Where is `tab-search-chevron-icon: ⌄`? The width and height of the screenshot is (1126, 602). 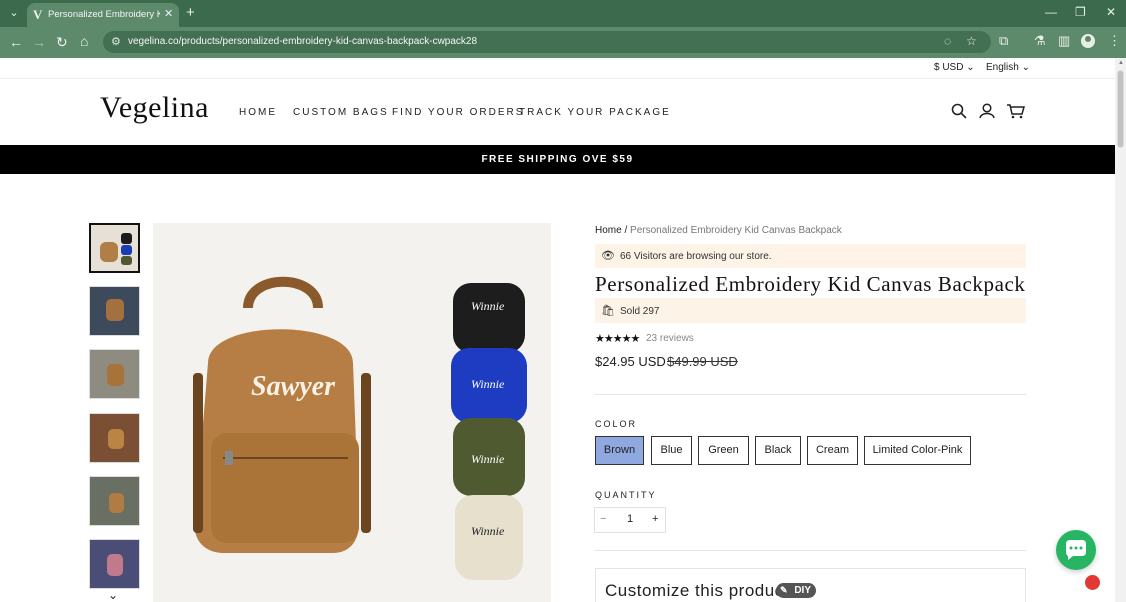 tab-search-chevron-icon: ⌄ is located at coordinates (14, 13).